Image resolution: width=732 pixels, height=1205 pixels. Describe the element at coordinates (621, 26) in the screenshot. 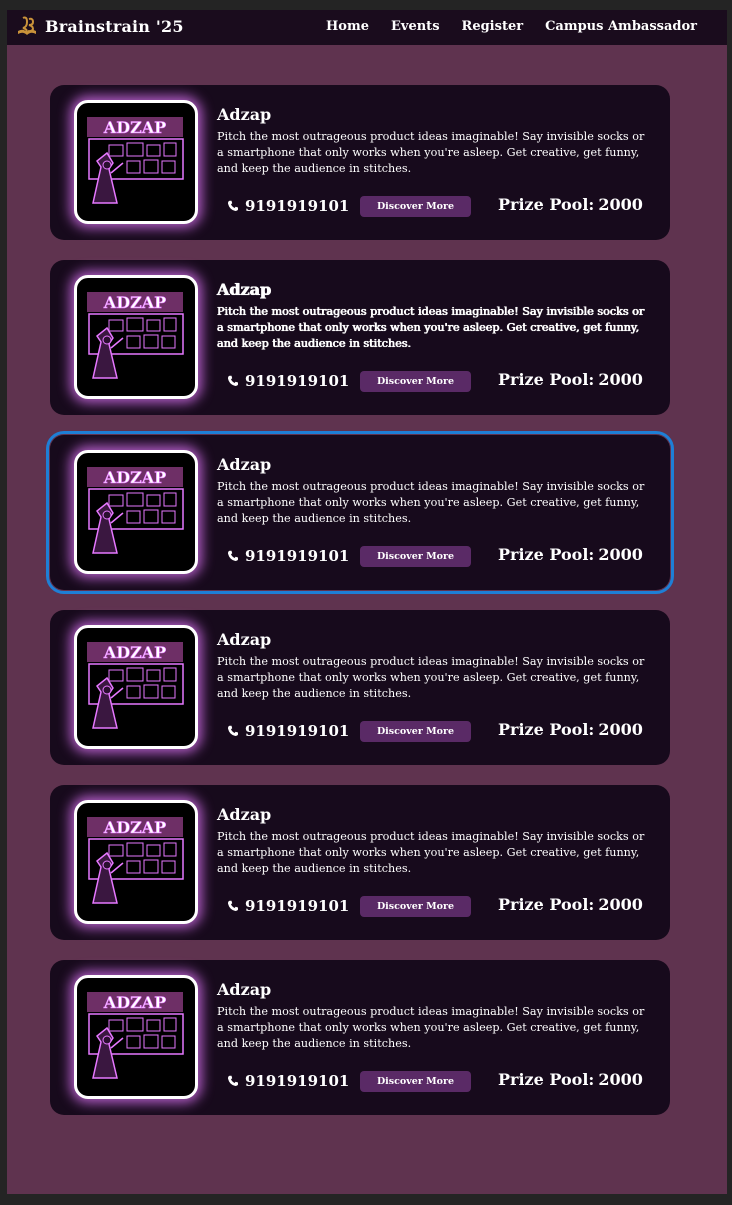

I see `nav-campus-ambassador: Campus Ambassador` at that location.